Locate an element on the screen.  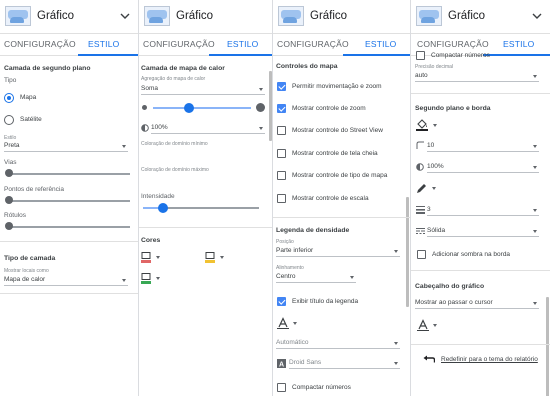
show-locations-select: Mapa de calor is located at coordinates (66, 280).